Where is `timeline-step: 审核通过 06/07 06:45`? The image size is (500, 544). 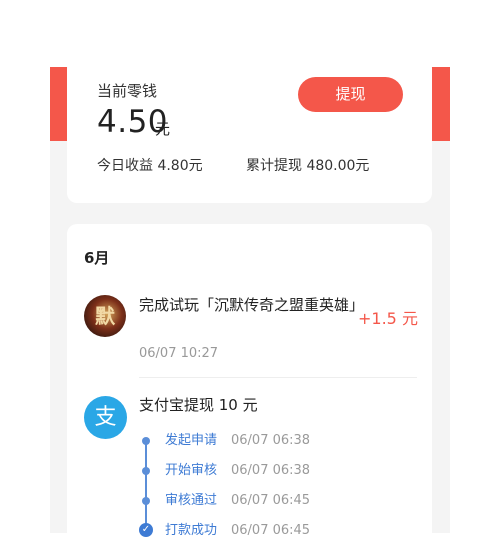 timeline-step: 审核通过 06/07 06:45 is located at coordinates (269, 500).